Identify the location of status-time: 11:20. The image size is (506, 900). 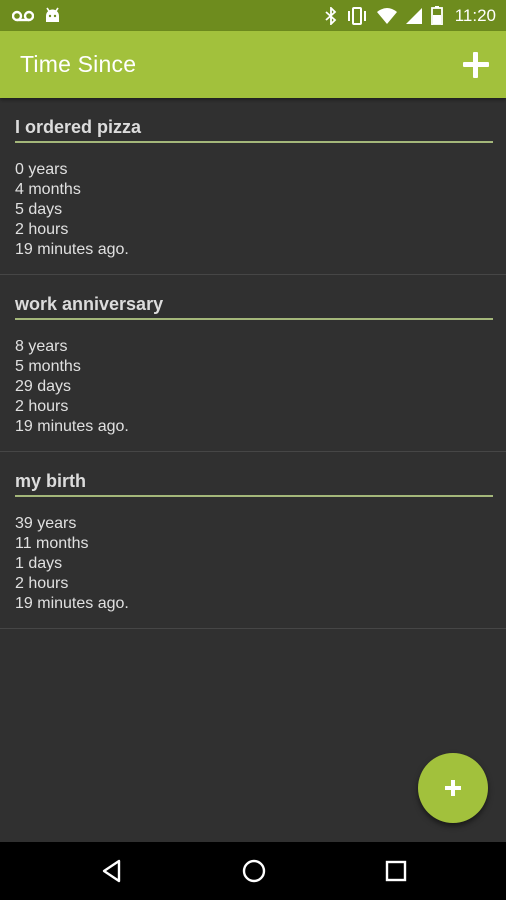
(475, 15).